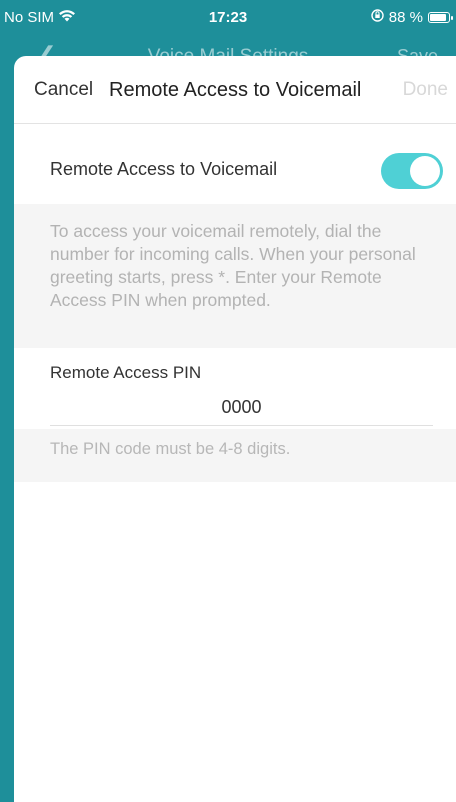 This screenshot has width=456, height=802. What do you see at coordinates (425, 90) in the screenshot?
I see `done-button: Done` at bounding box center [425, 90].